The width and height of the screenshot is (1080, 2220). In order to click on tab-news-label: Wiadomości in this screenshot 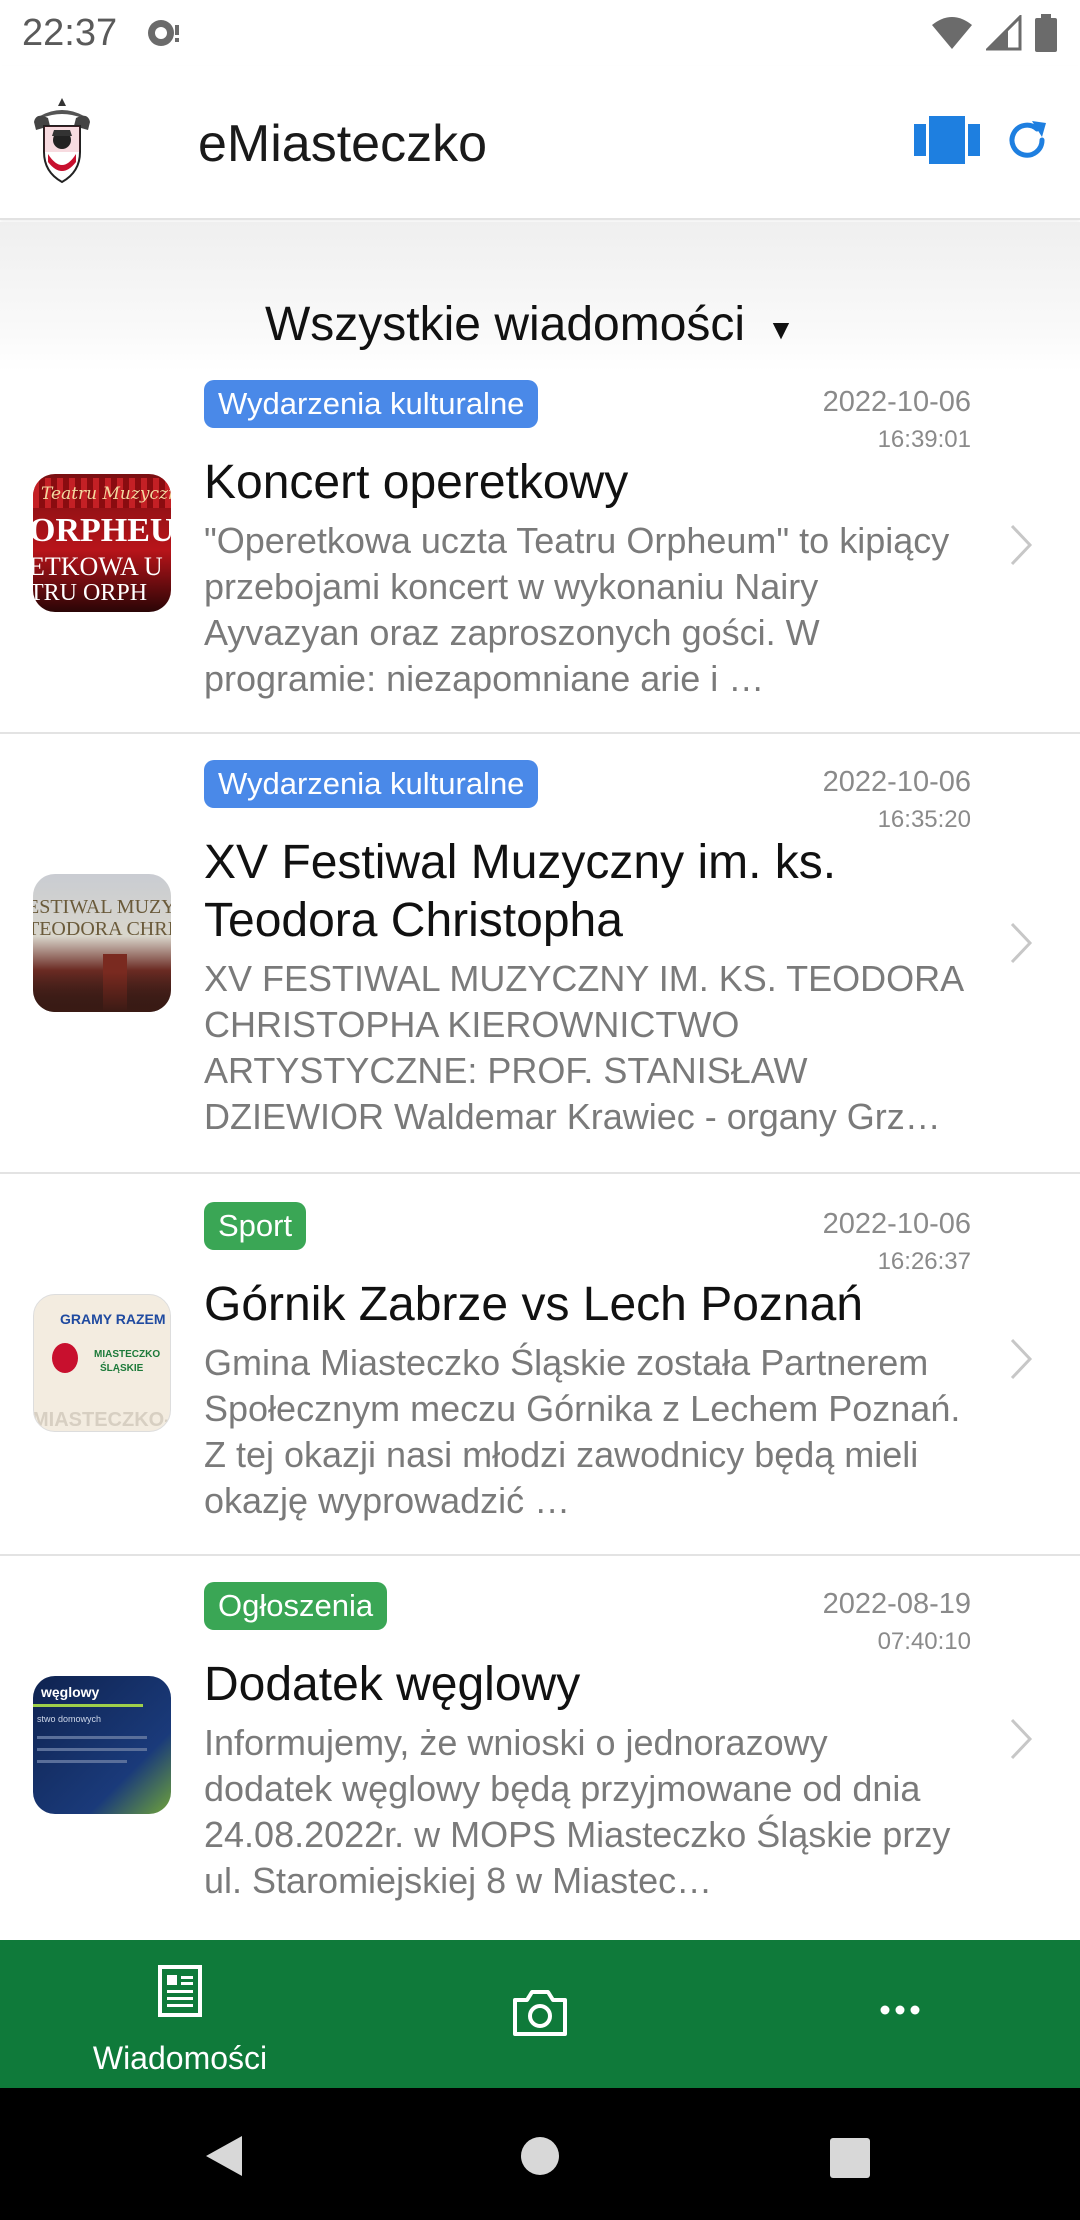, I will do `click(180, 2058)`.